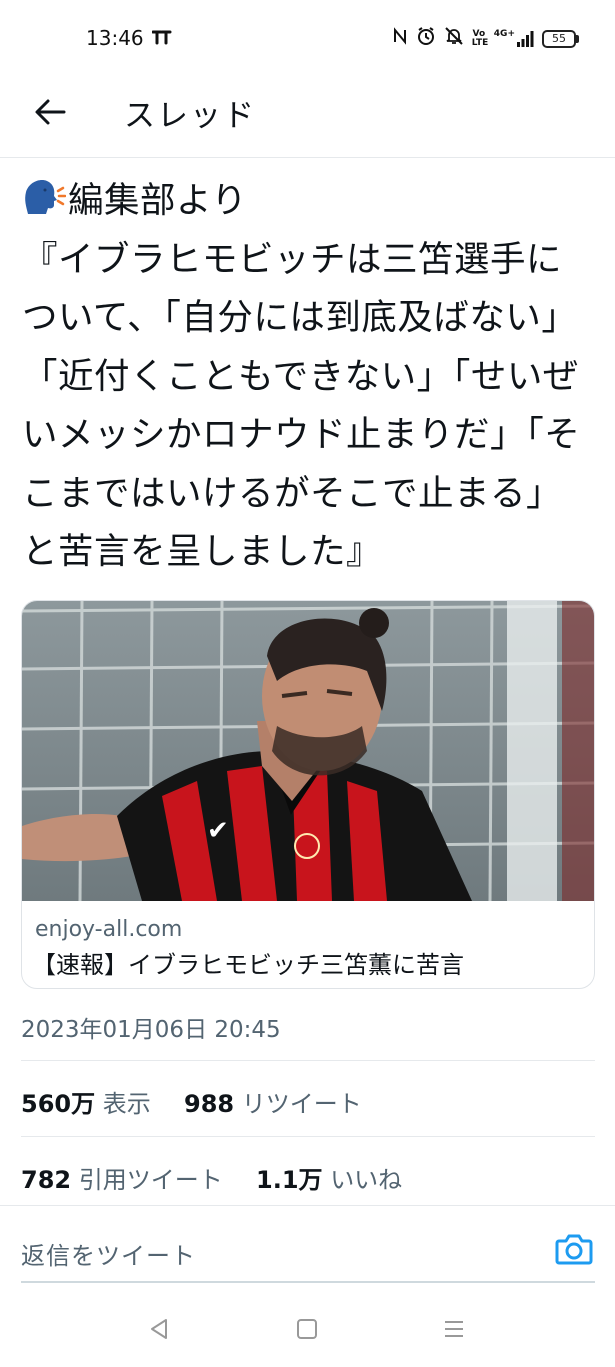  I want to click on nav-menu-button, so click(454, 1331).